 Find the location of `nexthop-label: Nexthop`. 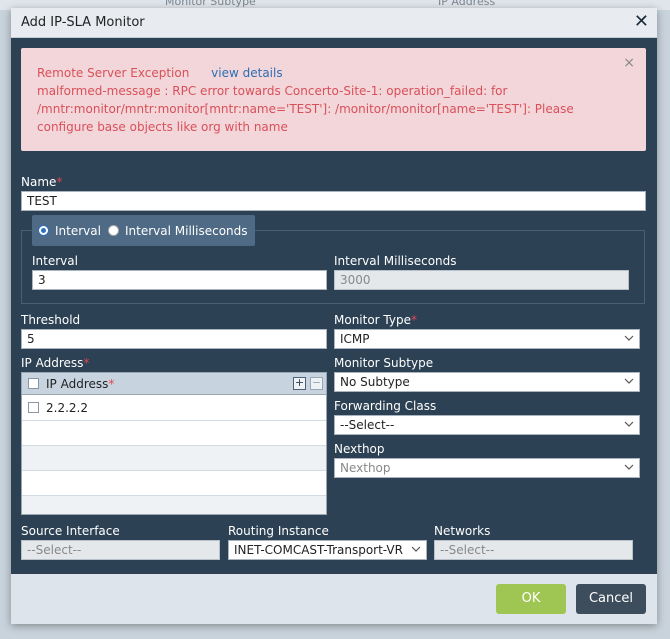

nexthop-label: Nexthop is located at coordinates (359, 449).